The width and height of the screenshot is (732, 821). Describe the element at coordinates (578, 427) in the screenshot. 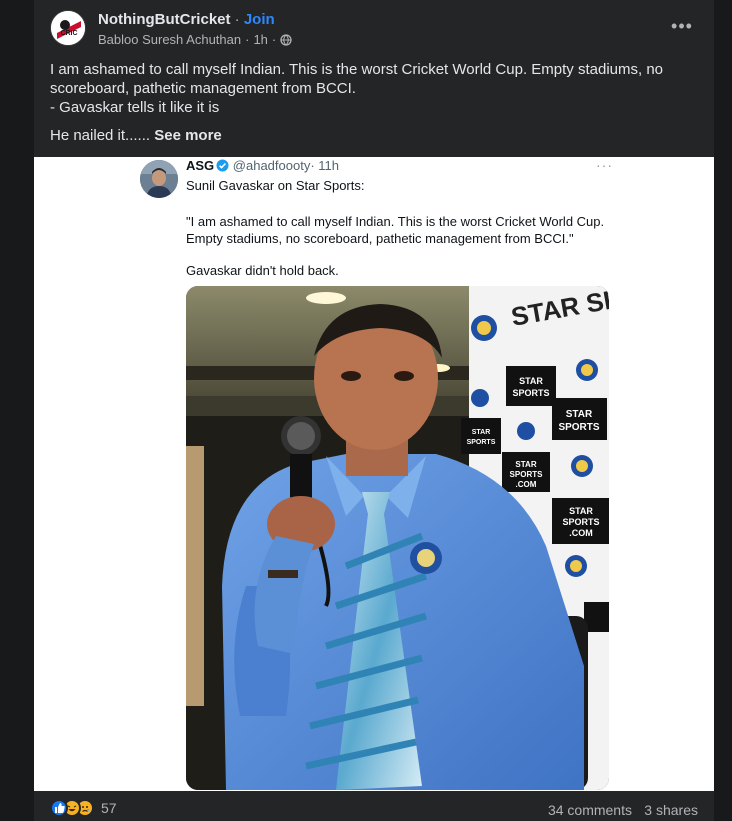

I see `logo-c-line2: SPORTS` at that location.